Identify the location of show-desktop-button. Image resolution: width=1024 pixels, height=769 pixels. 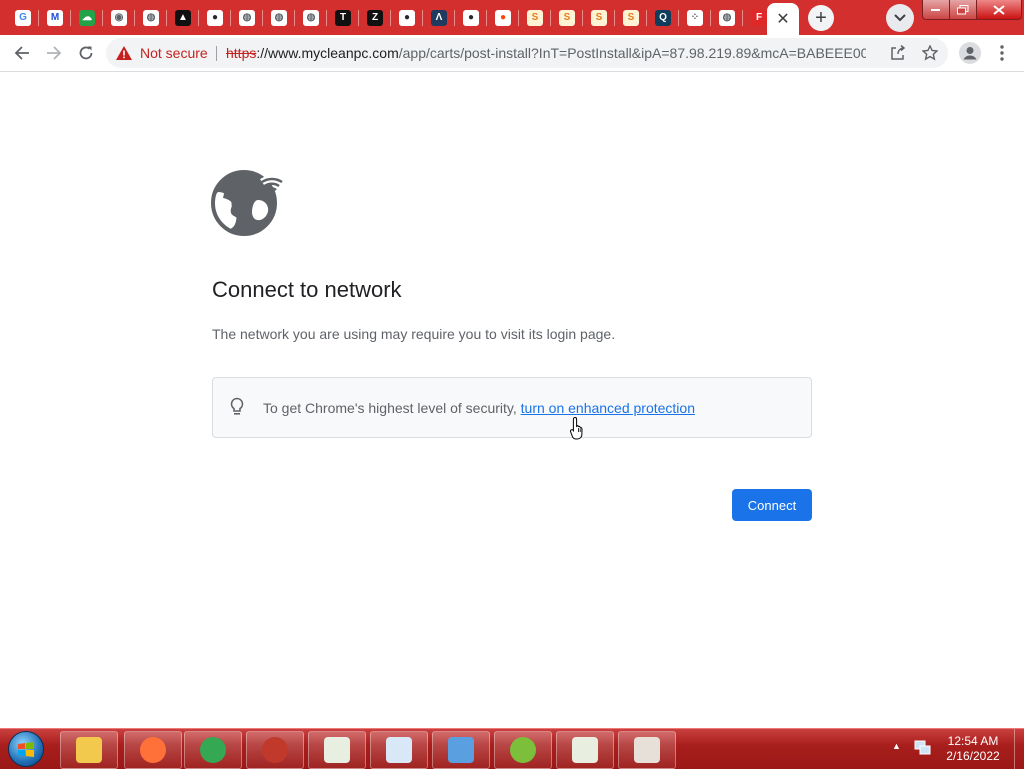
(1019, 749).